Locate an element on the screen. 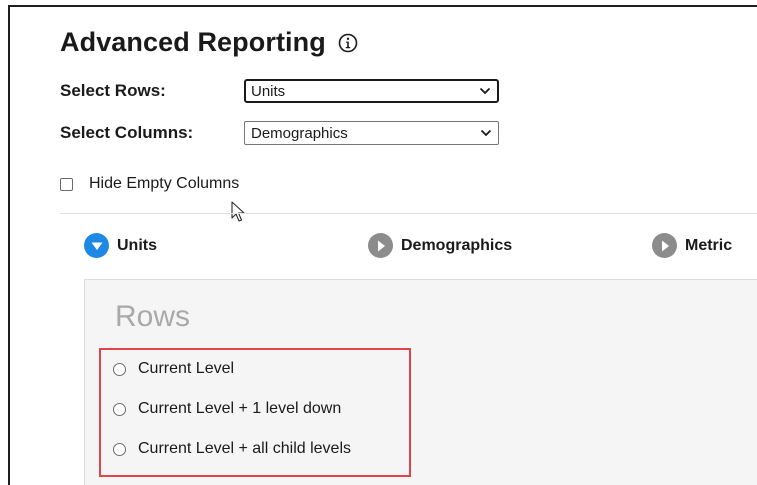 This screenshot has width=757, height=485. info-icon is located at coordinates (348, 43).